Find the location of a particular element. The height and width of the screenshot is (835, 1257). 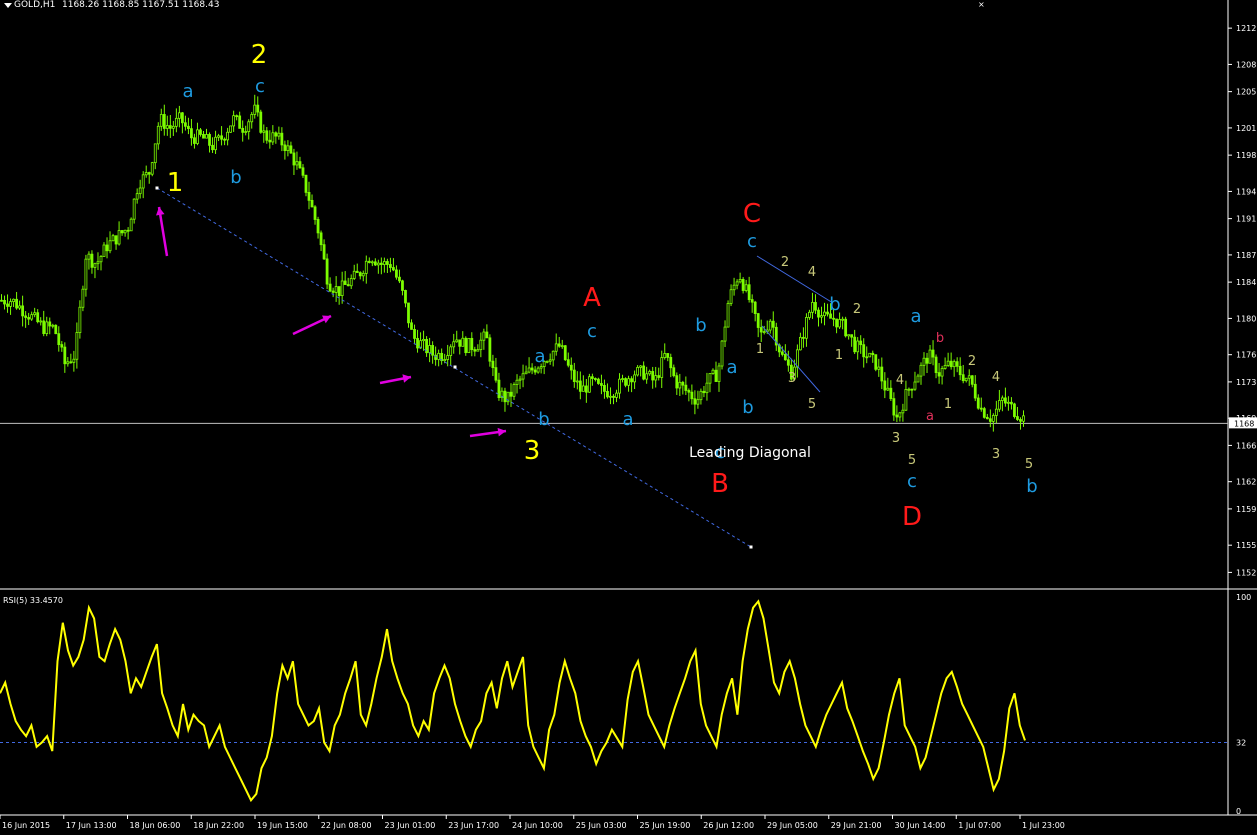

wave-label: a is located at coordinates (930, 416).